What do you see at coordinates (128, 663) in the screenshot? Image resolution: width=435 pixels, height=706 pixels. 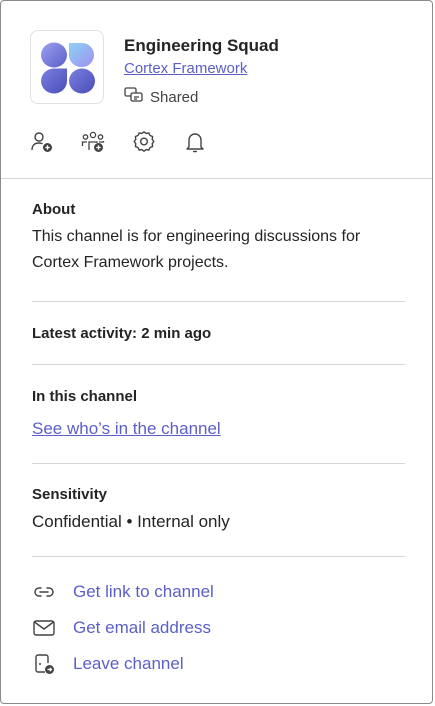 I see `leave-channel-label: Leave channel` at bounding box center [128, 663].